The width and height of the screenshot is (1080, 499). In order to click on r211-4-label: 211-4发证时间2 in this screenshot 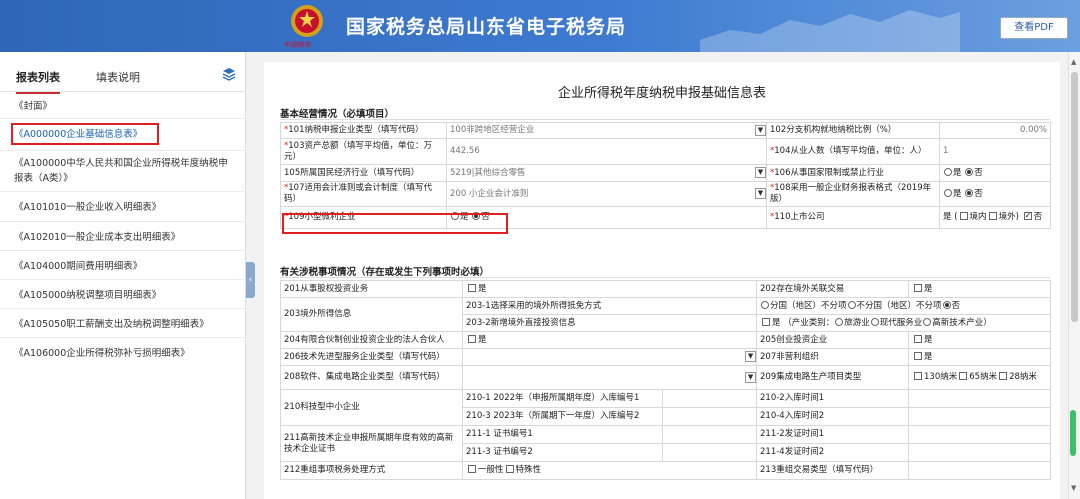, I will do `click(833, 452)`.